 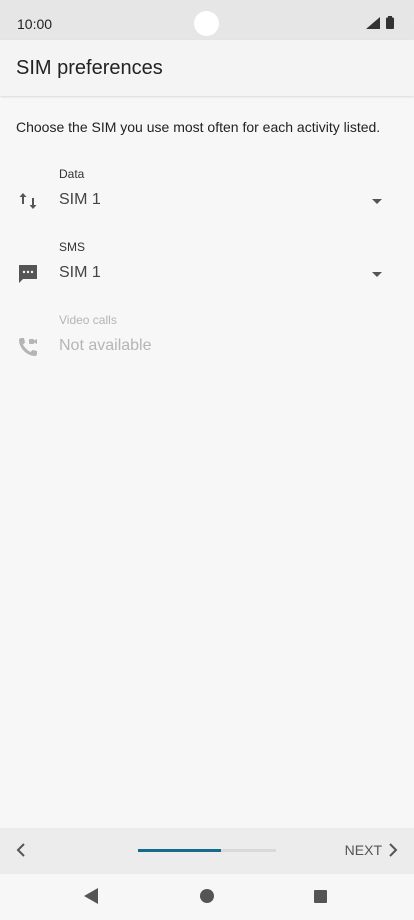 I want to click on data-transfer-icon, so click(x=28, y=201).